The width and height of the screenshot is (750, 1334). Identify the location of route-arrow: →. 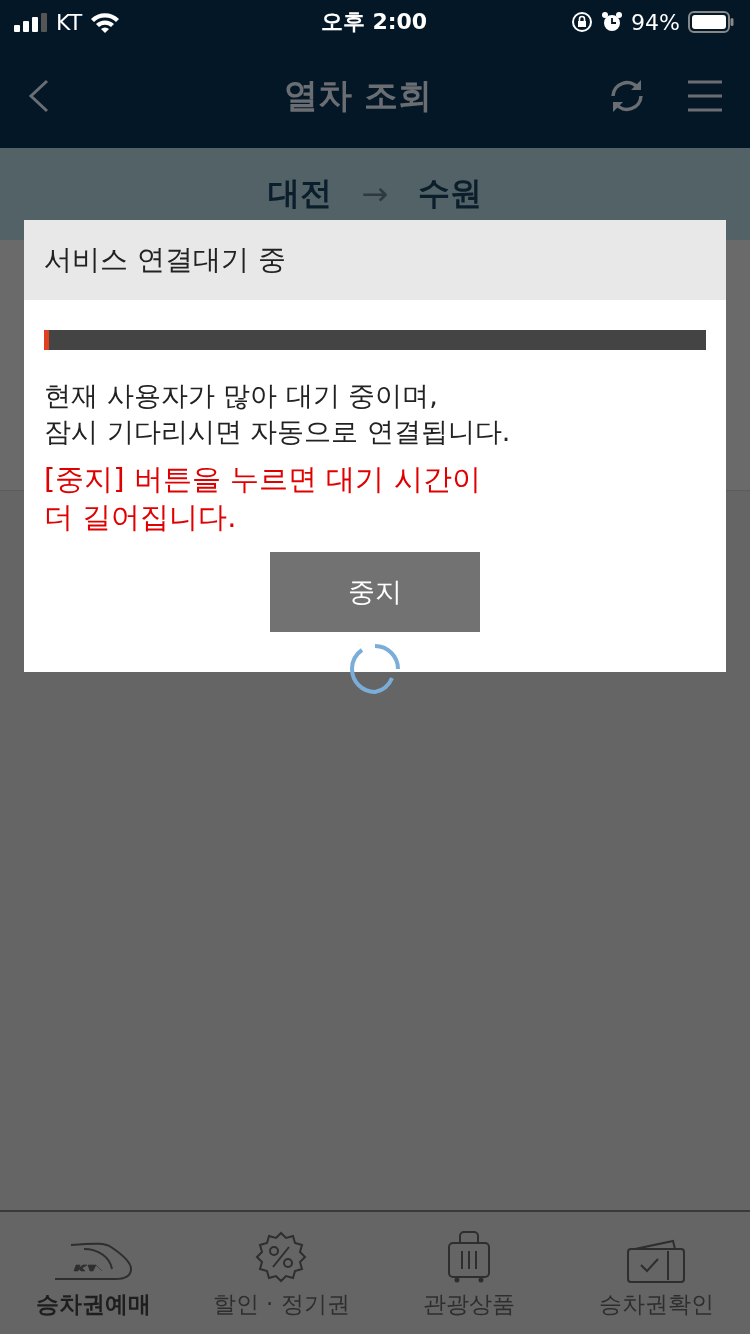
(375, 194).